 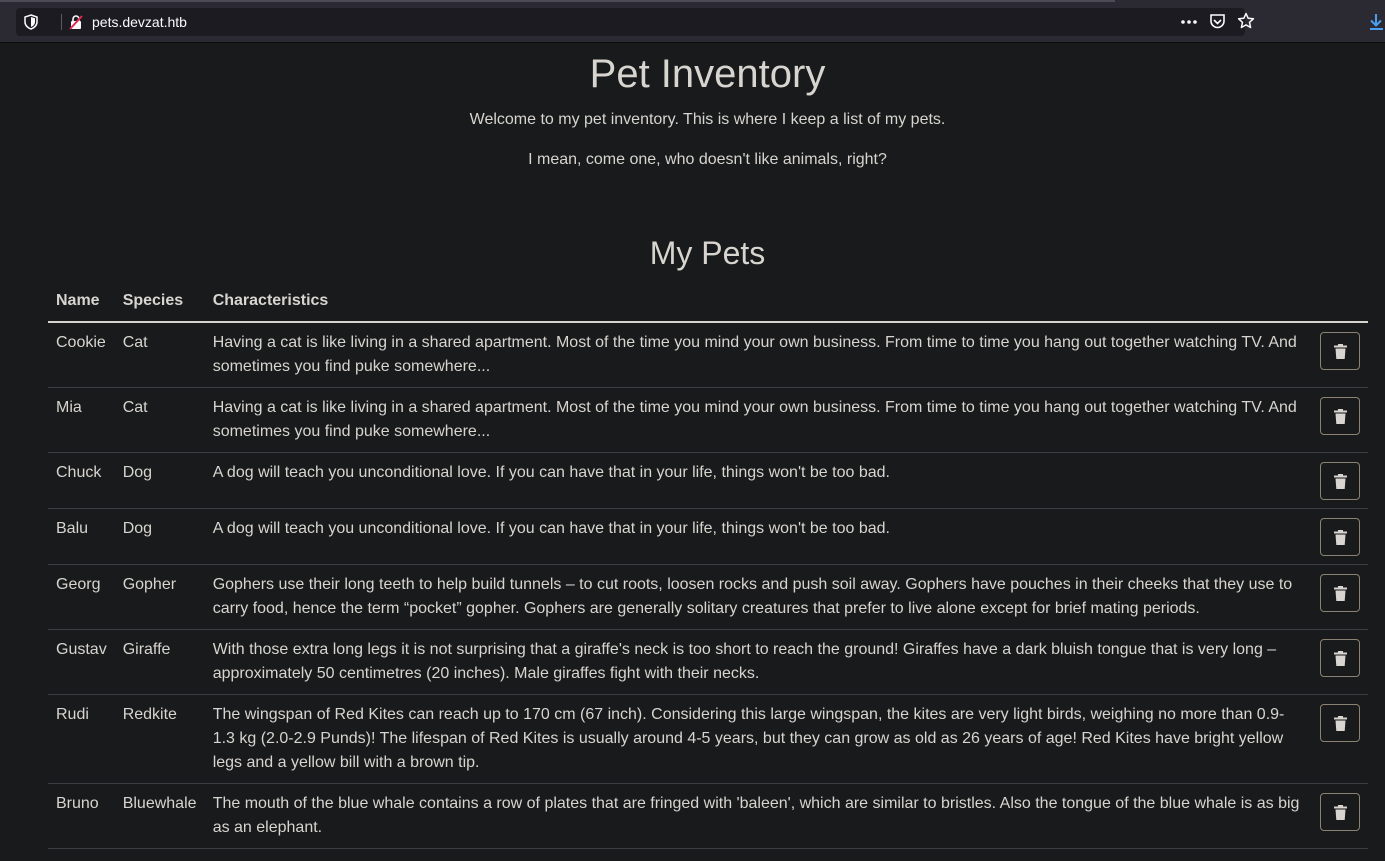 I want to click on pet-name: Balu, so click(x=81, y=536).